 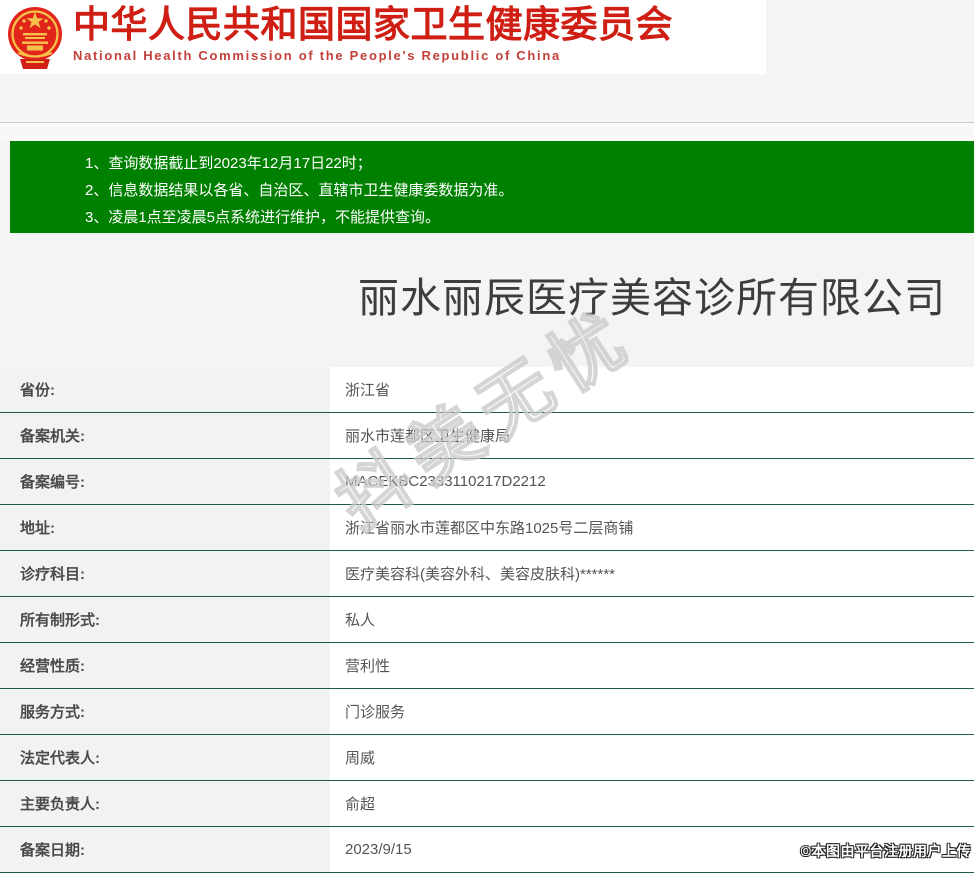 I want to click on field-value: 丽水市莲都区卫生健康局, so click(x=652, y=435).